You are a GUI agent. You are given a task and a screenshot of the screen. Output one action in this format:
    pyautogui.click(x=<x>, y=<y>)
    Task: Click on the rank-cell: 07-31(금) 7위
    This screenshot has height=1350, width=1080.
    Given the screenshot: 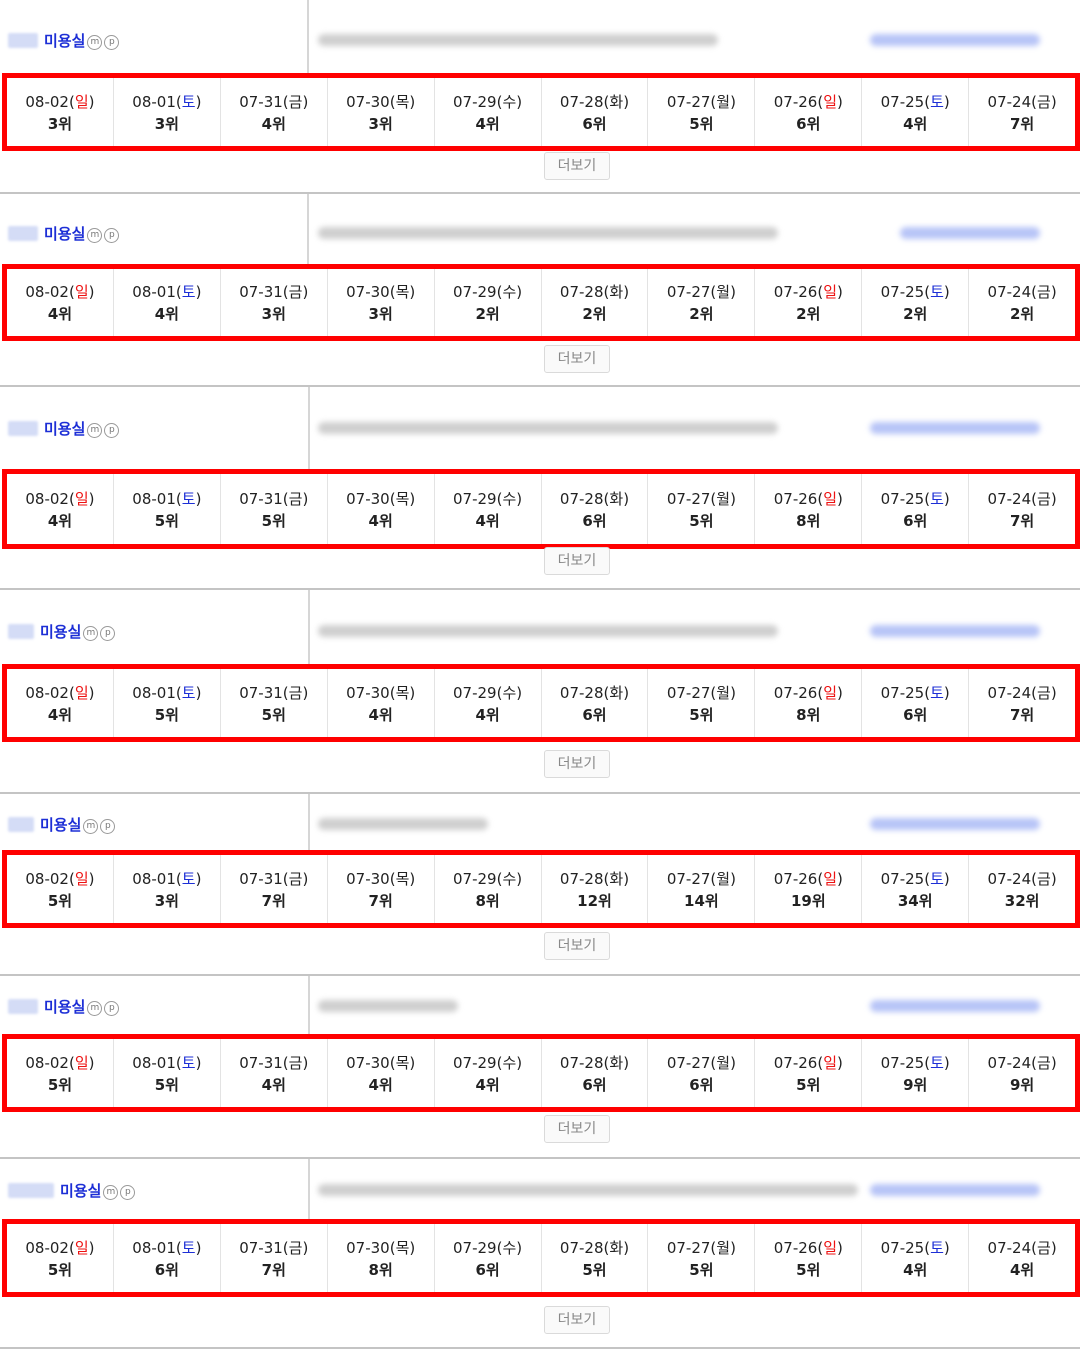 What is the action you would take?
    pyautogui.click(x=274, y=1258)
    